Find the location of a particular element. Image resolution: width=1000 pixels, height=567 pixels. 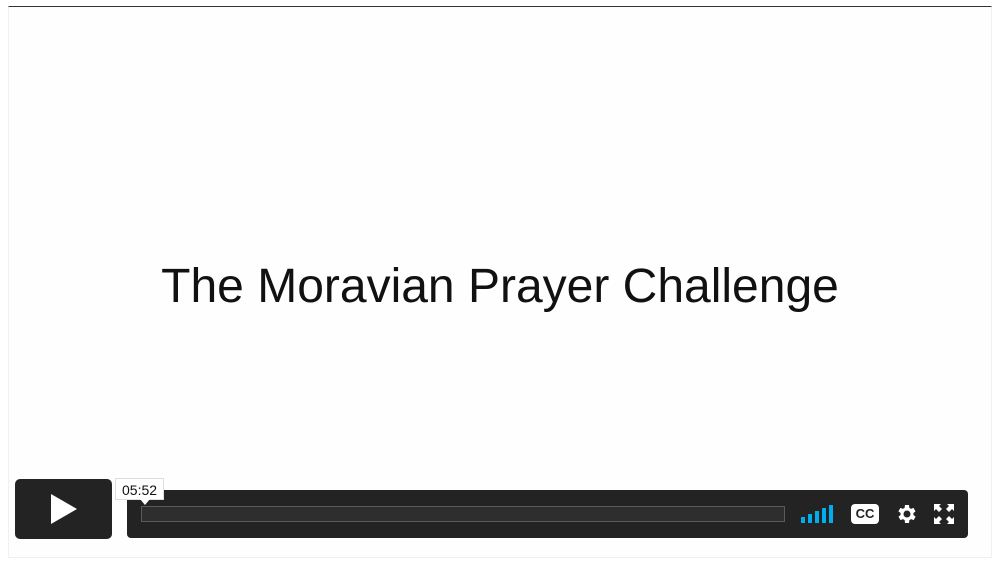

fullscreen-icon is located at coordinates (944, 514).